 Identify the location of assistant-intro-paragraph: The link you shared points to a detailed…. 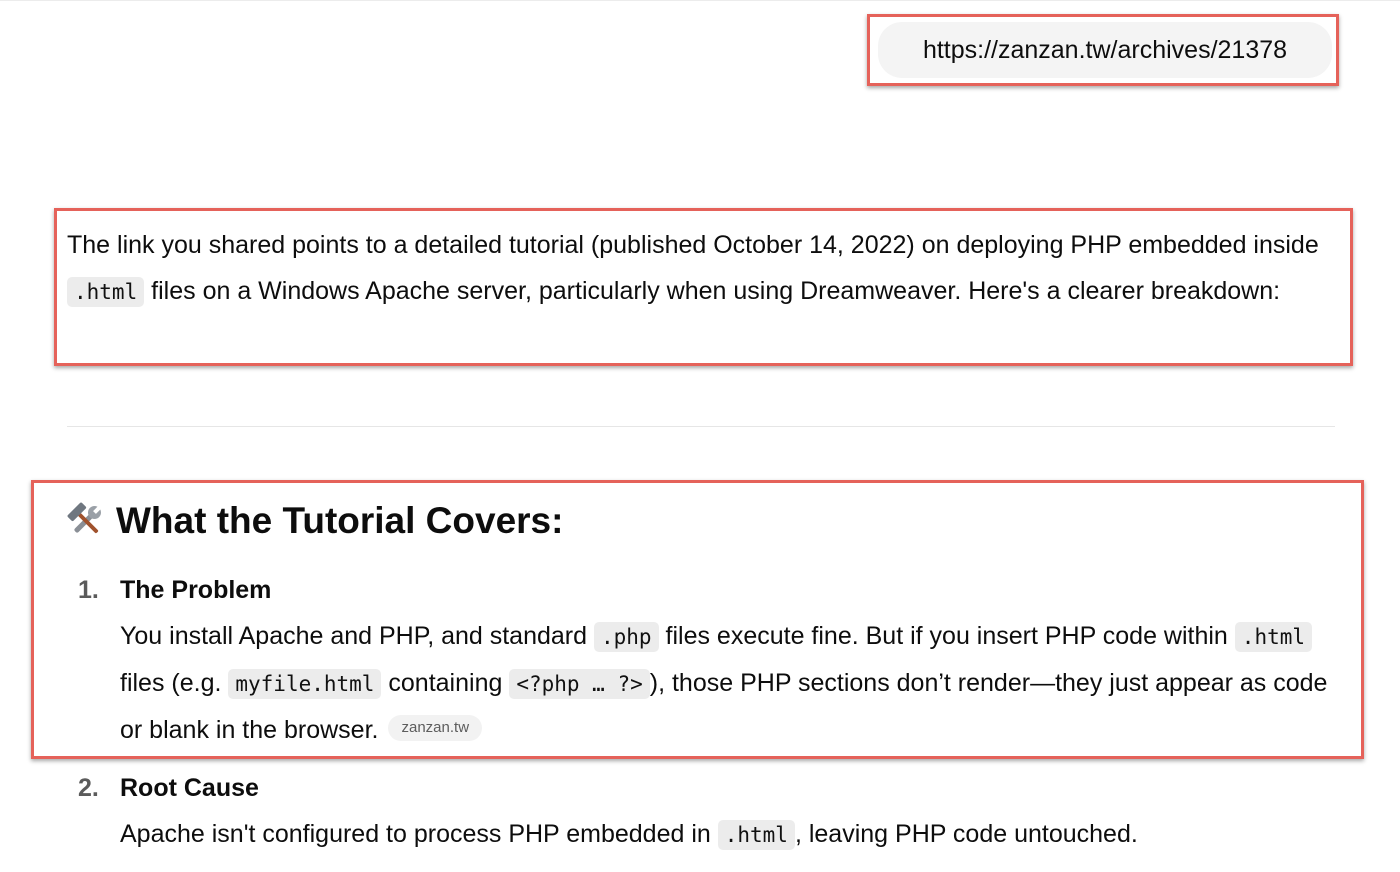
(704, 268).